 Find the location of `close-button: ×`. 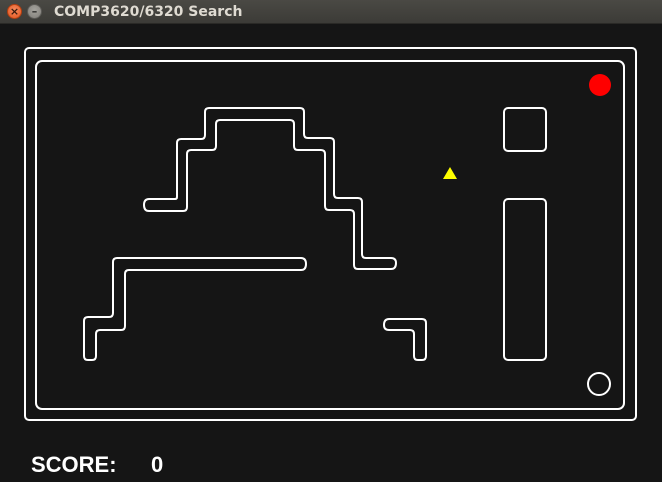

close-button: × is located at coordinates (14, 11).